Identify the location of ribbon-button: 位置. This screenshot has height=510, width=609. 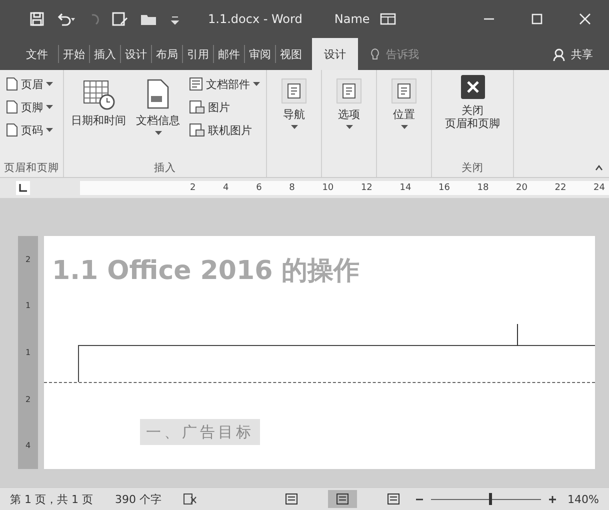
(404, 117).